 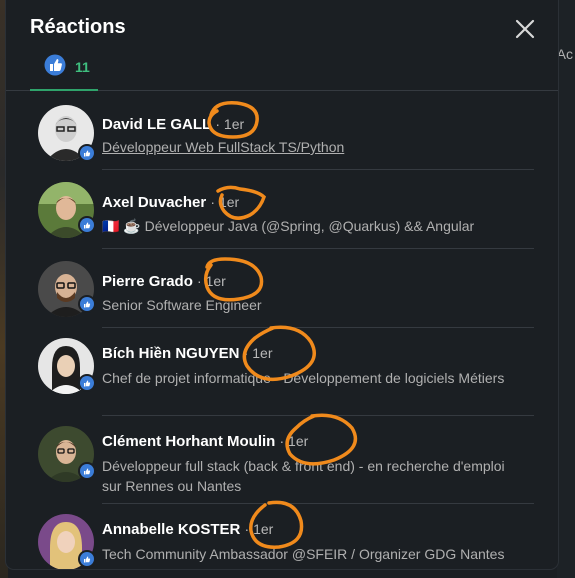 I want to click on reaction-count: 11, so click(x=82, y=67).